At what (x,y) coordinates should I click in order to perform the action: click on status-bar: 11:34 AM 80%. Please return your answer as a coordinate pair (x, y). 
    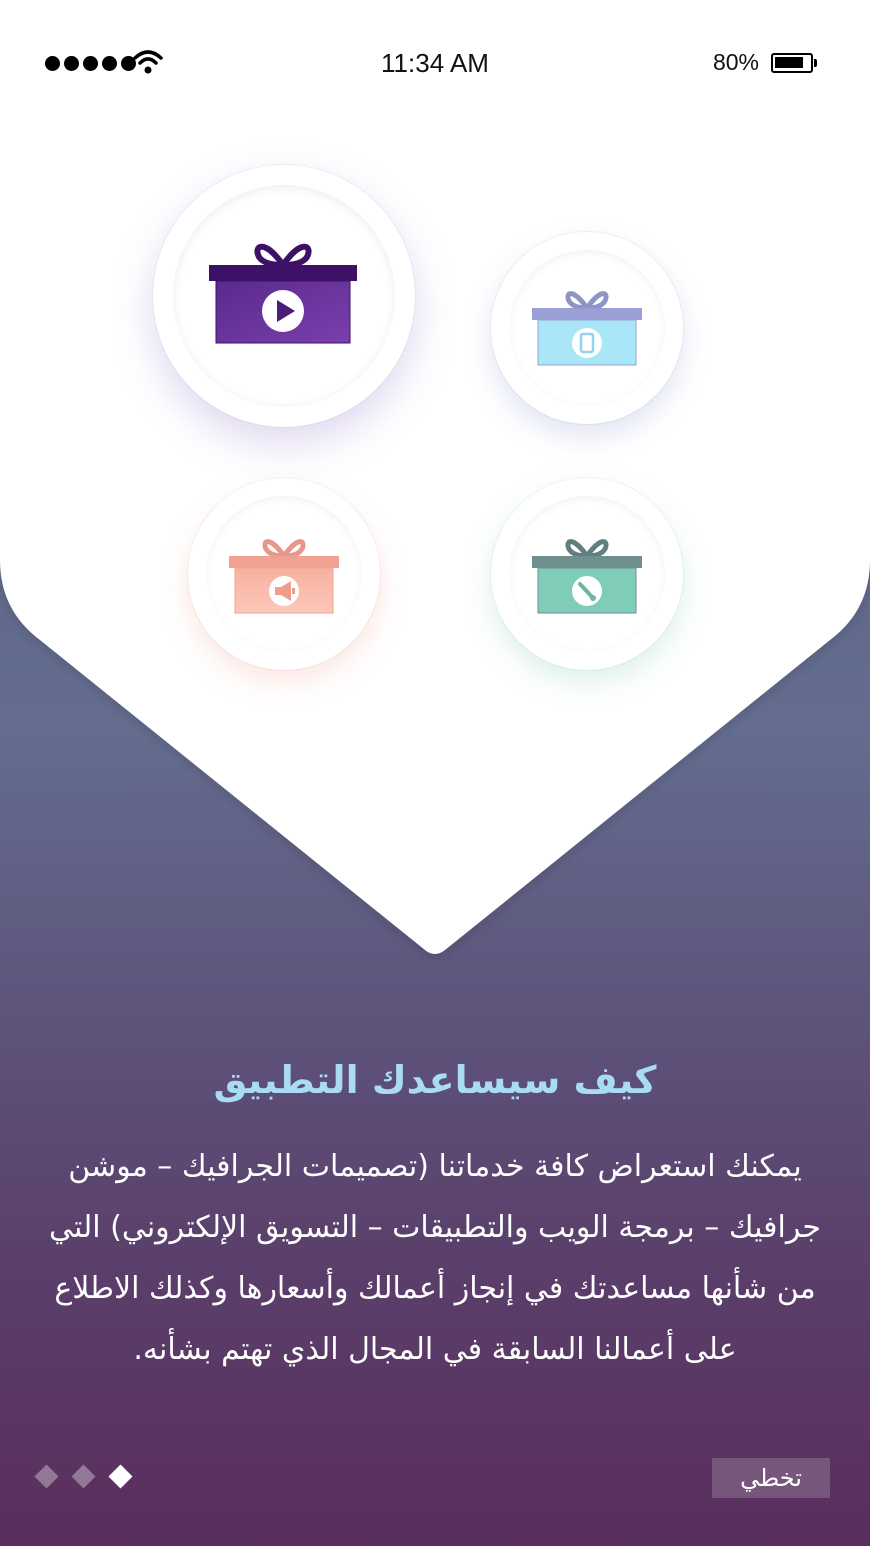
    Looking at the image, I should click on (435, 60).